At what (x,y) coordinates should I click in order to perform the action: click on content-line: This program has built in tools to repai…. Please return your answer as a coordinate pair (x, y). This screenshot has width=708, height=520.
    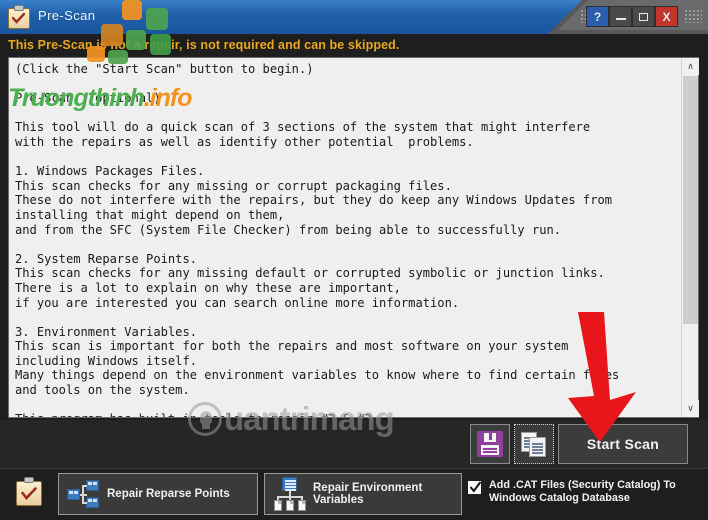
    Looking at the image, I should click on (346, 414).